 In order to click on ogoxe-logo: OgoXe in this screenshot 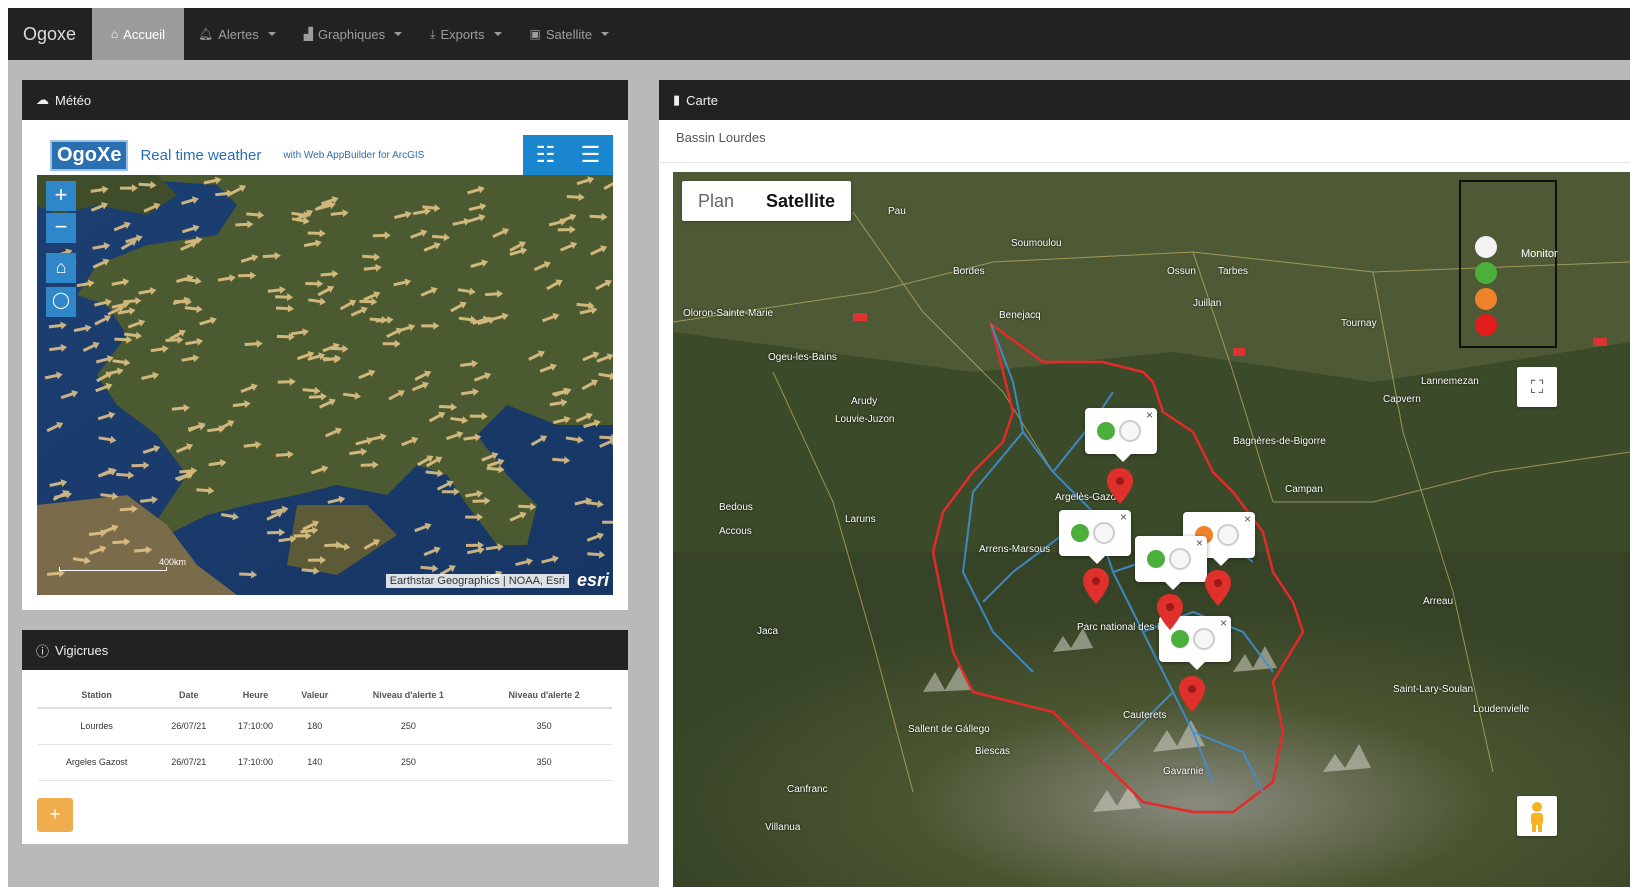, I will do `click(89, 155)`.